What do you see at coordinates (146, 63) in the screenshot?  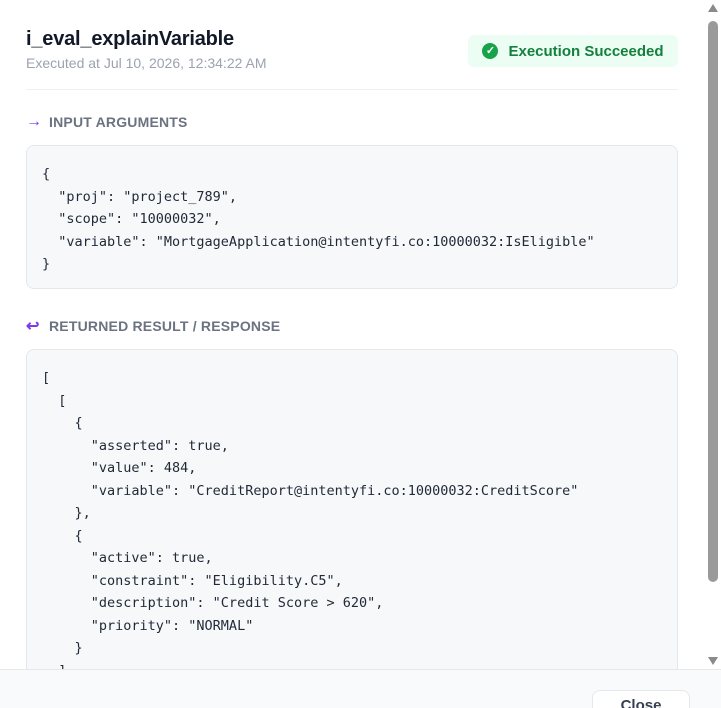 I see `execution-timestamp: Executed at Jul 10, 2026, 12:34:22 AM` at bounding box center [146, 63].